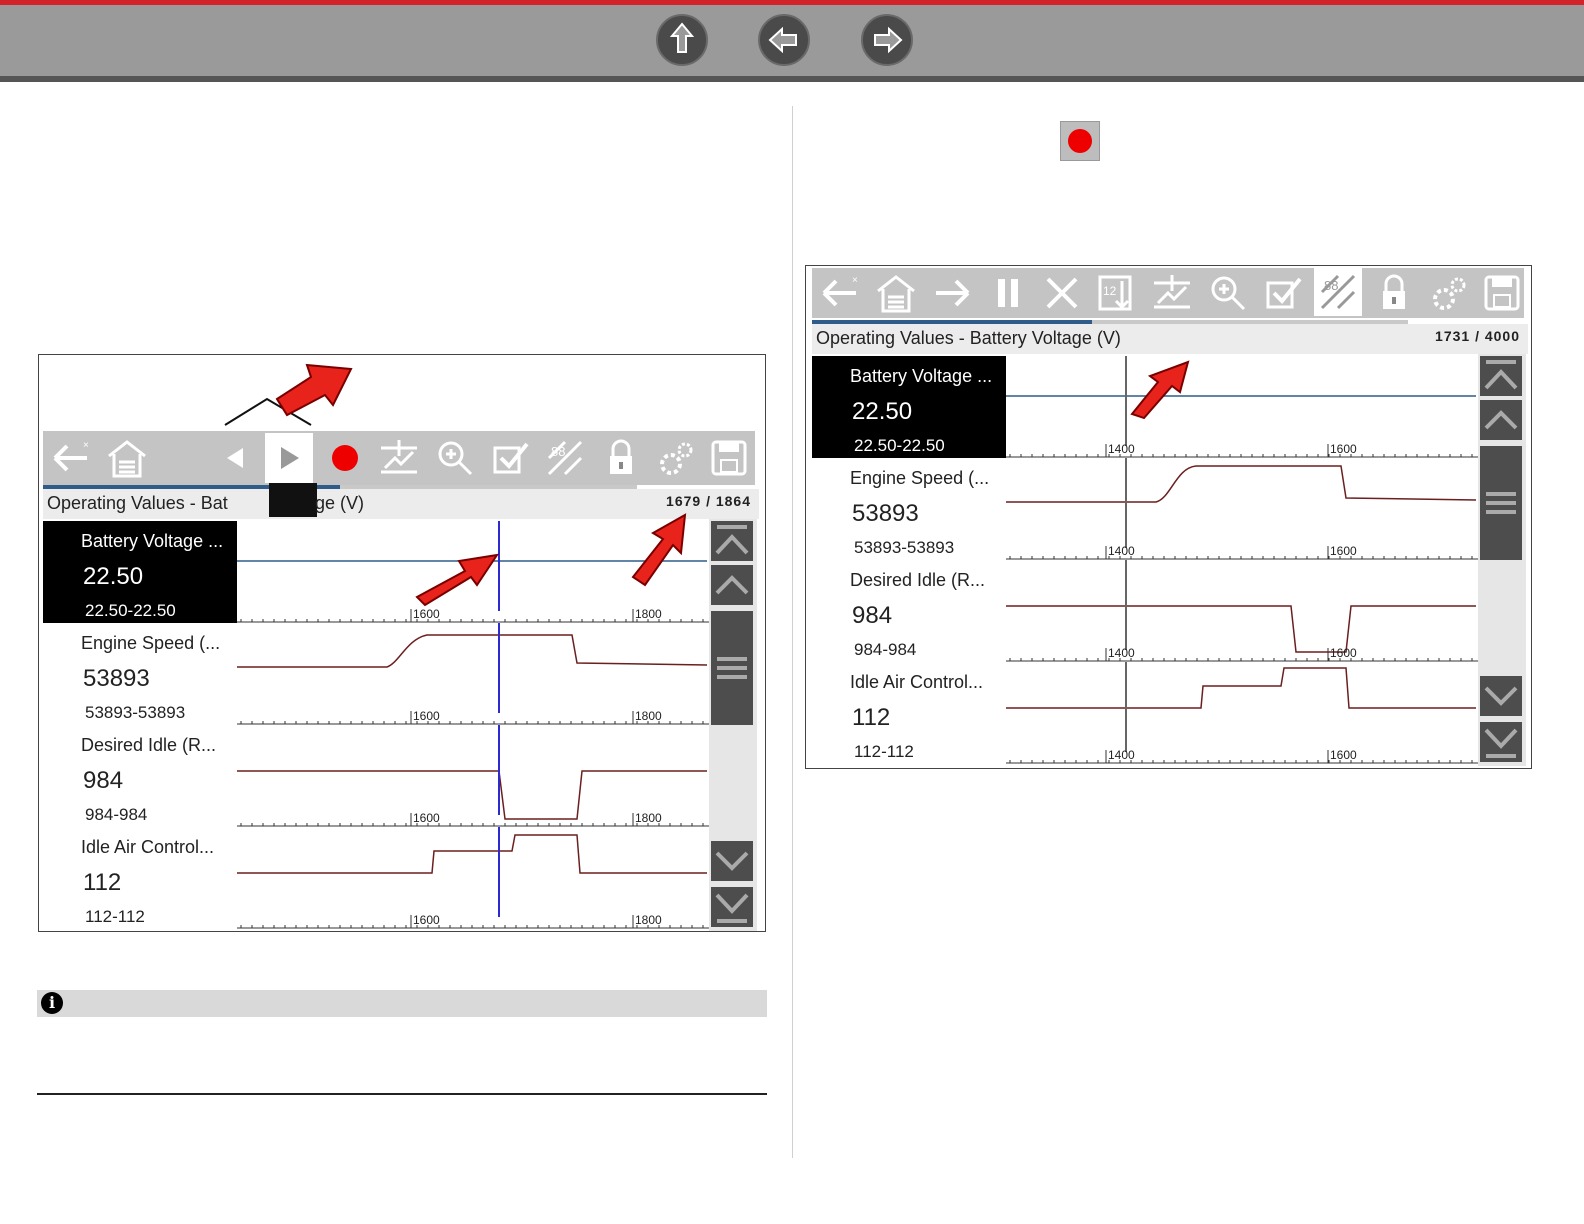  I want to click on left-toolbar: × 88, so click(399, 458).